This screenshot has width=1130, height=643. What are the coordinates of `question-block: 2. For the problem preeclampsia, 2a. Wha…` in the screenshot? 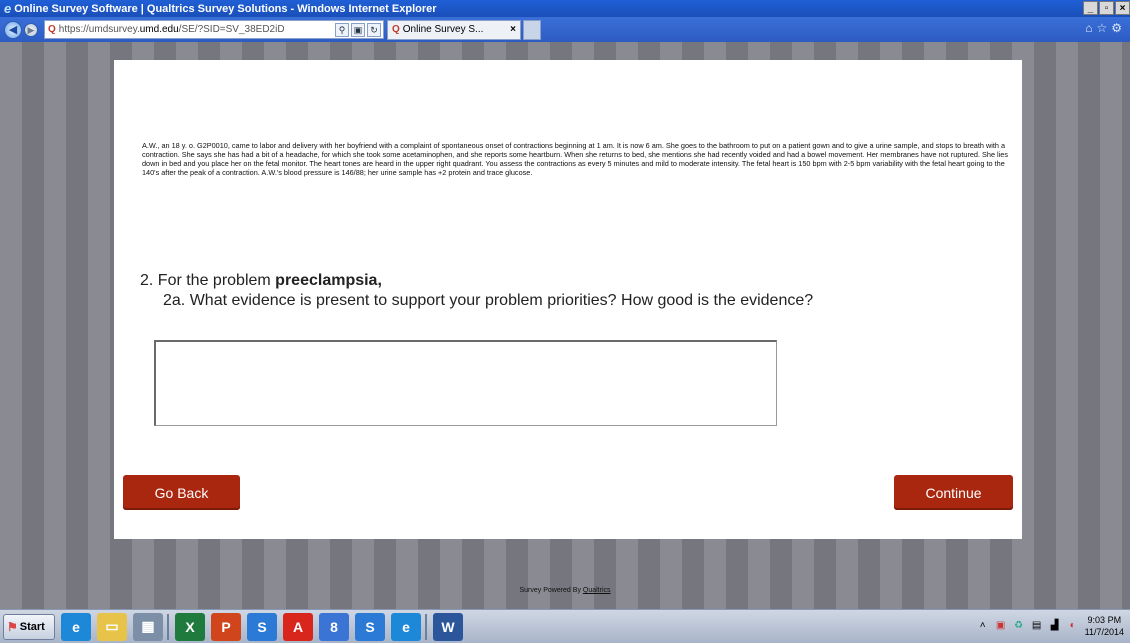 It's located at (476, 291).